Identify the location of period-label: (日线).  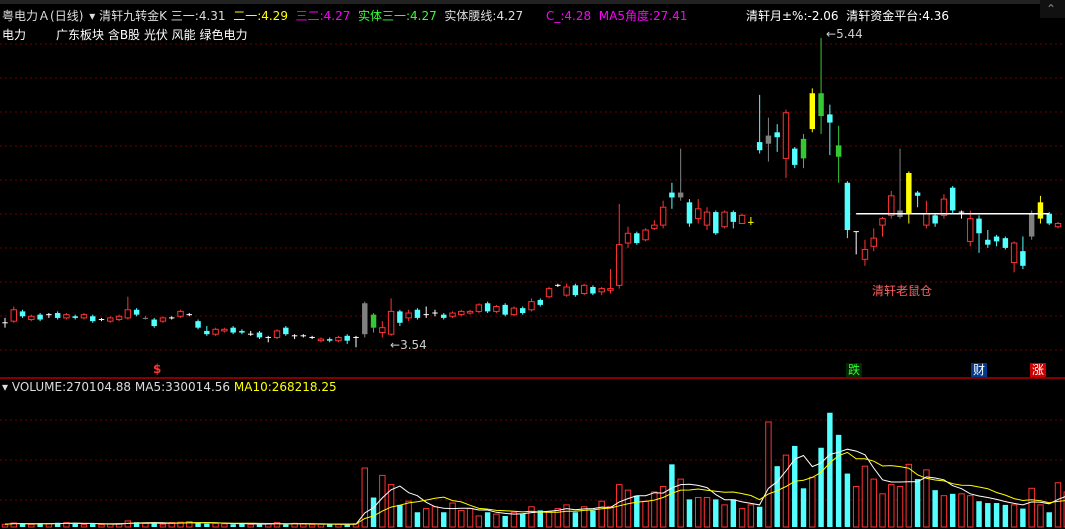
(66, 16).